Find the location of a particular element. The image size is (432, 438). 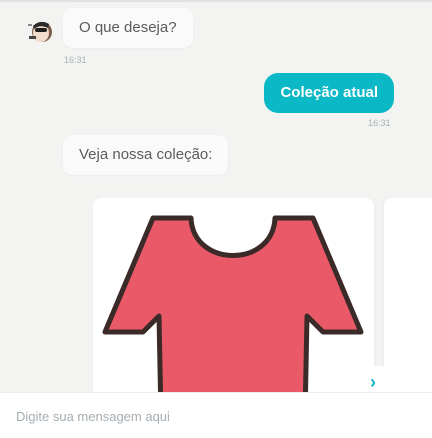

bot-message: Veja nossa coleção: is located at coordinates (146, 155).